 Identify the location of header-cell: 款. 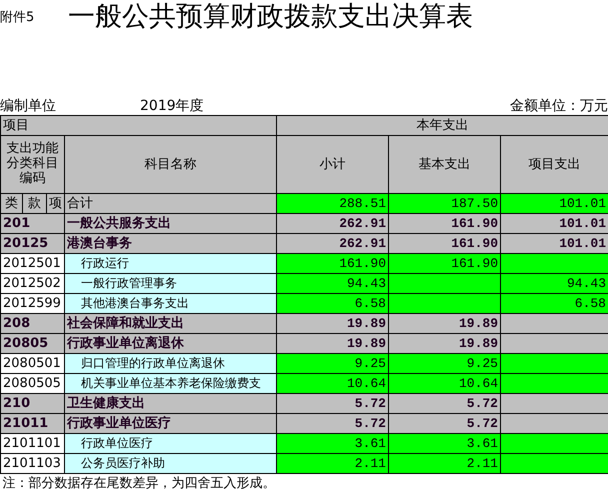
(34, 204).